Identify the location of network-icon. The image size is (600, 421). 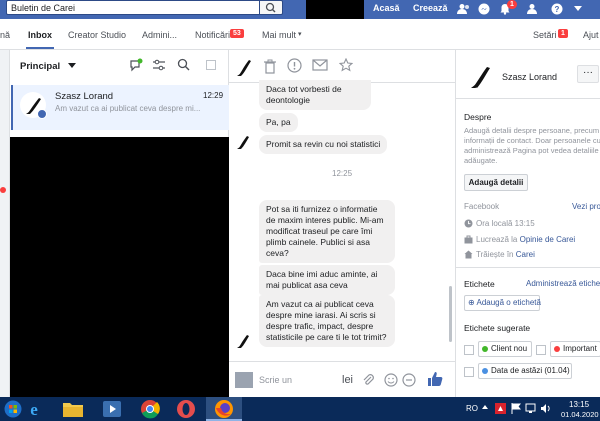
(530, 408).